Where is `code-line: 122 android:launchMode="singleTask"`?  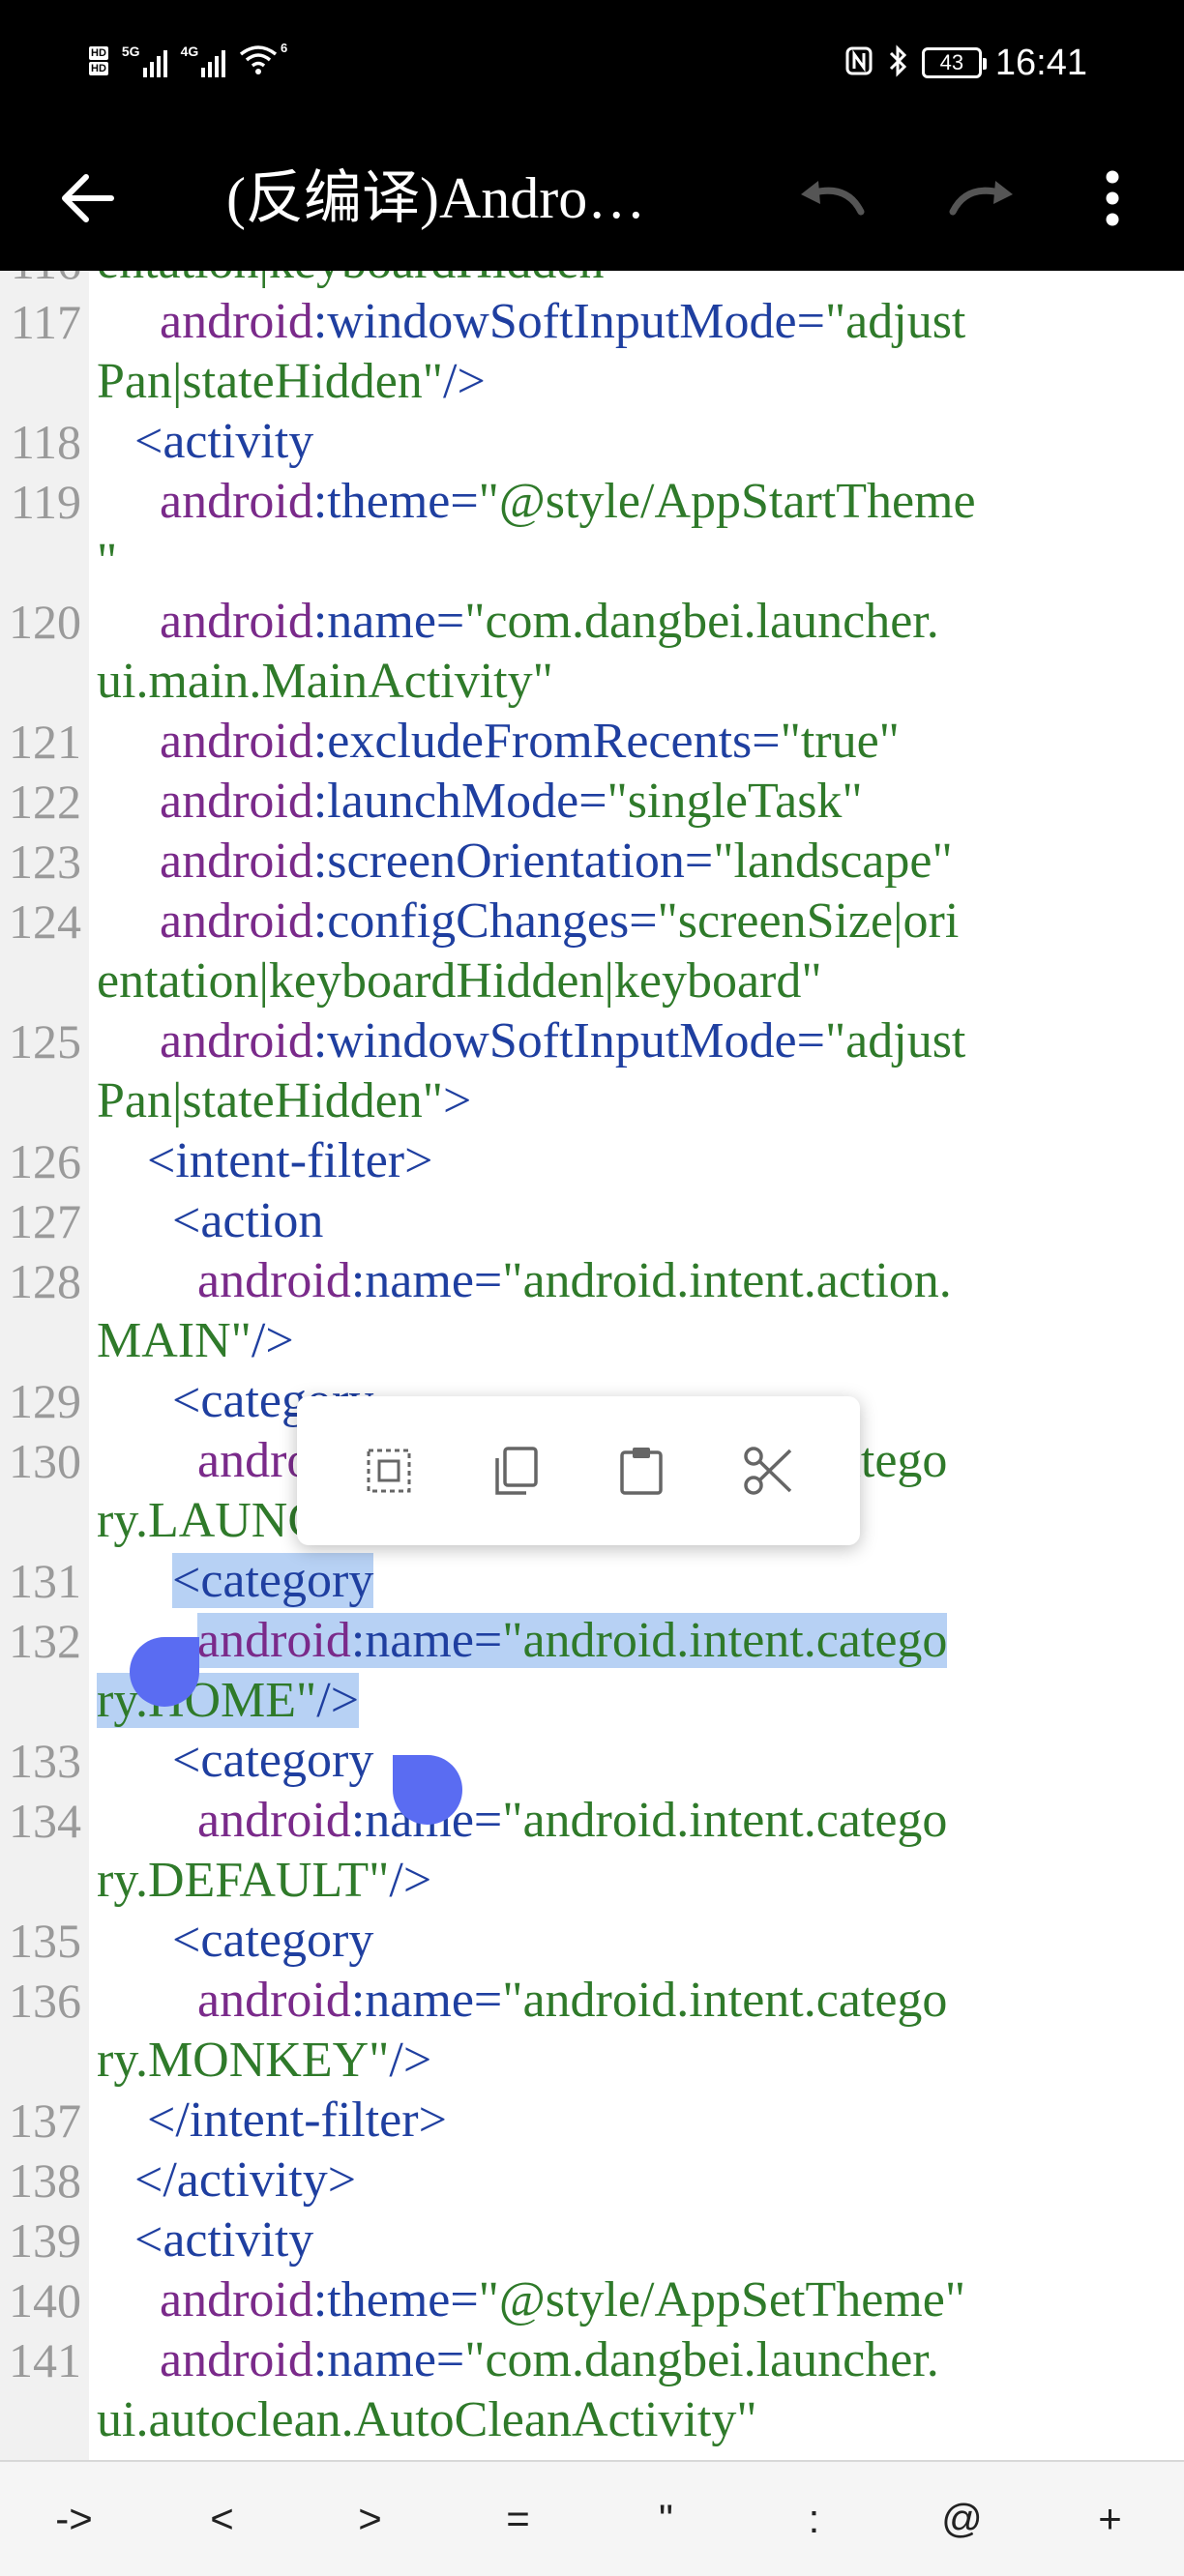 code-line: 122 android:launchMode="singleTask" is located at coordinates (592, 802).